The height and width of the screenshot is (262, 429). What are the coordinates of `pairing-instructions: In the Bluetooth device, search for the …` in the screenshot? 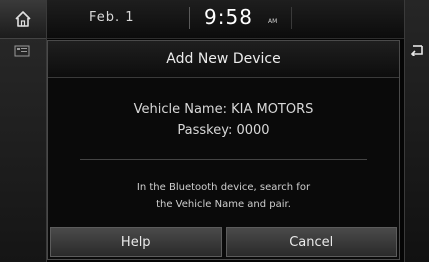 It's located at (223, 196).